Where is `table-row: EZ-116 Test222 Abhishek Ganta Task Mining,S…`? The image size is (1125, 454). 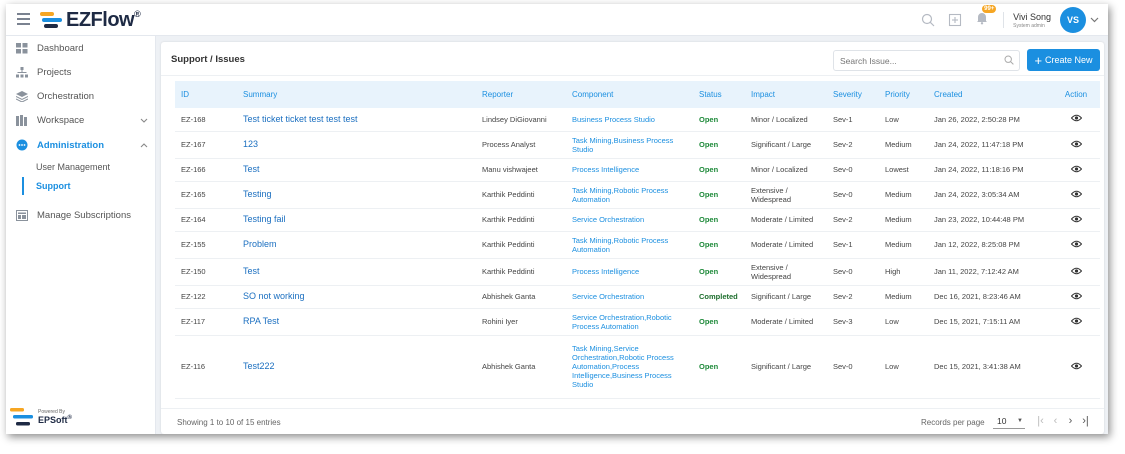 table-row: EZ-116 Test222 Abhishek Ganta Task Mining,S… is located at coordinates (637, 367).